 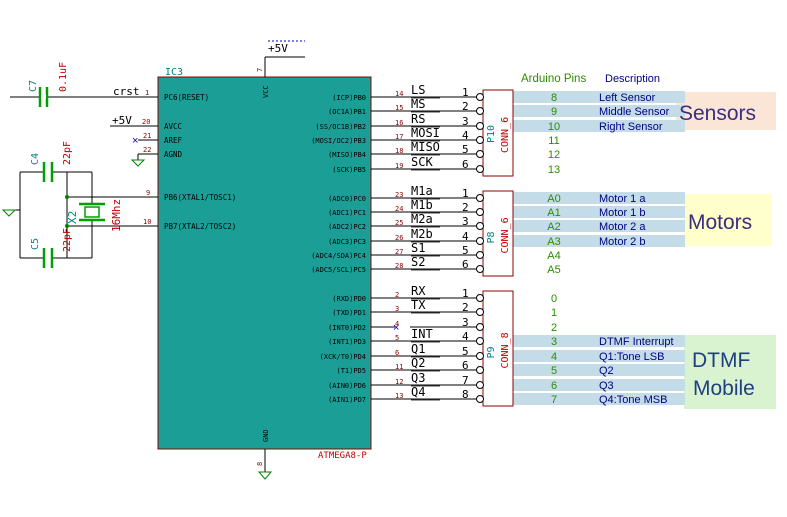 What do you see at coordinates (606, 386) in the screenshot?
I see `pin-description: Q3` at bounding box center [606, 386].